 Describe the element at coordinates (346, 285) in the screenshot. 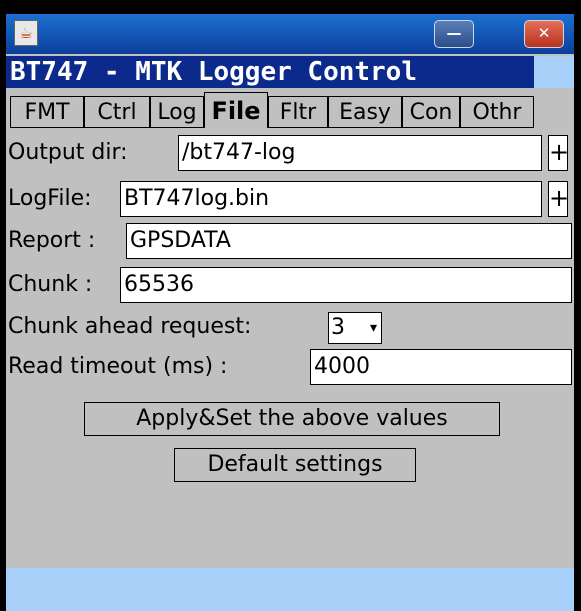

I see `chunk-input: 65536` at that location.